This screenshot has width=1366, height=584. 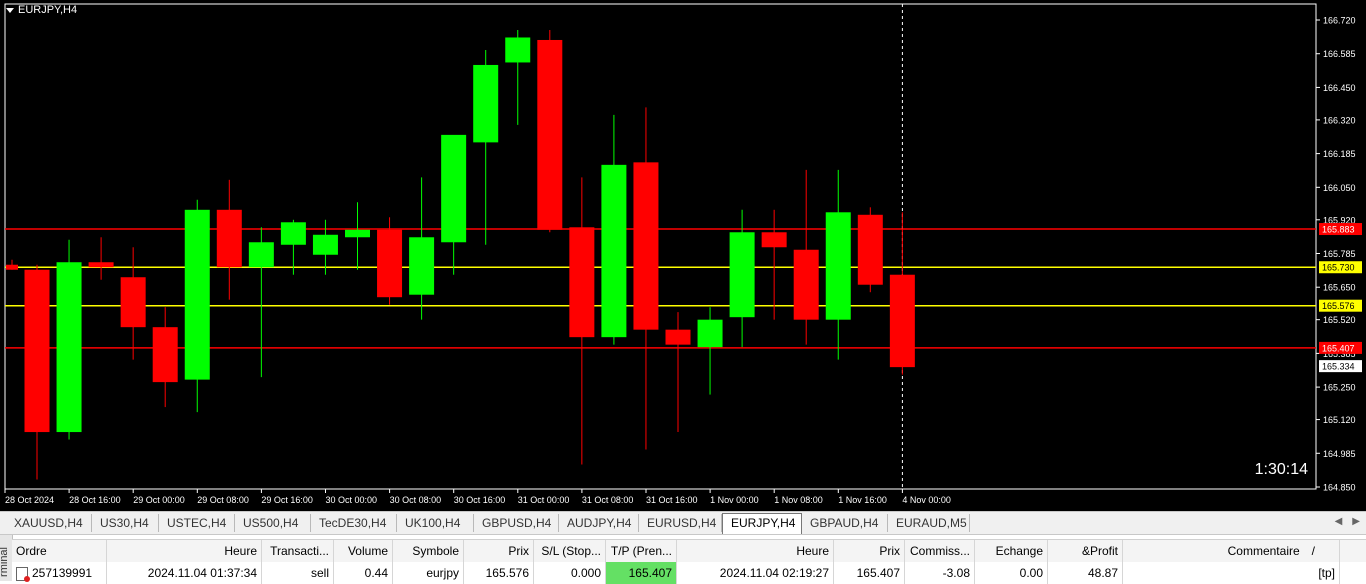 What do you see at coordinates (1339, 488) in the screenshot?
I see `price-axis-label: 164.850` at bounding box center [1339, 488].